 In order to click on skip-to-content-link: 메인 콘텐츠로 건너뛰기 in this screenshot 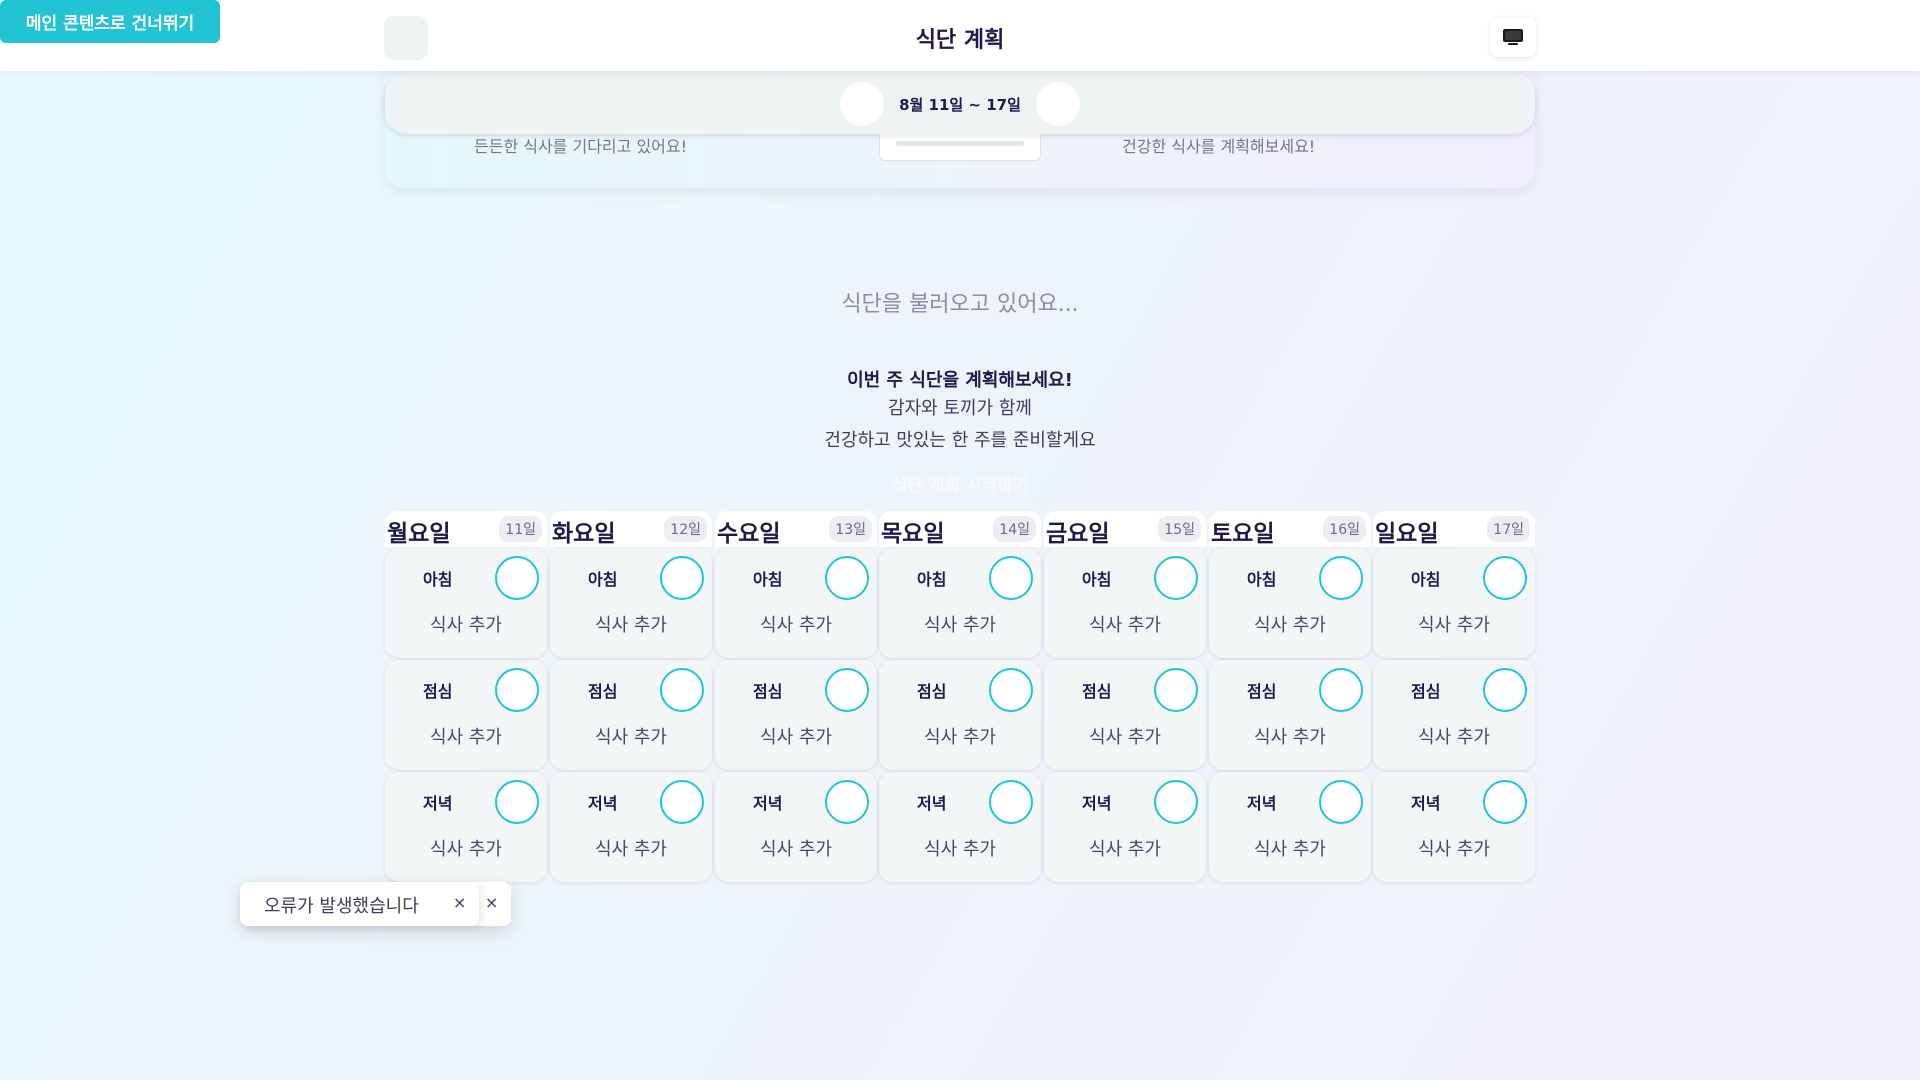, I will do `click(110, 21)`.